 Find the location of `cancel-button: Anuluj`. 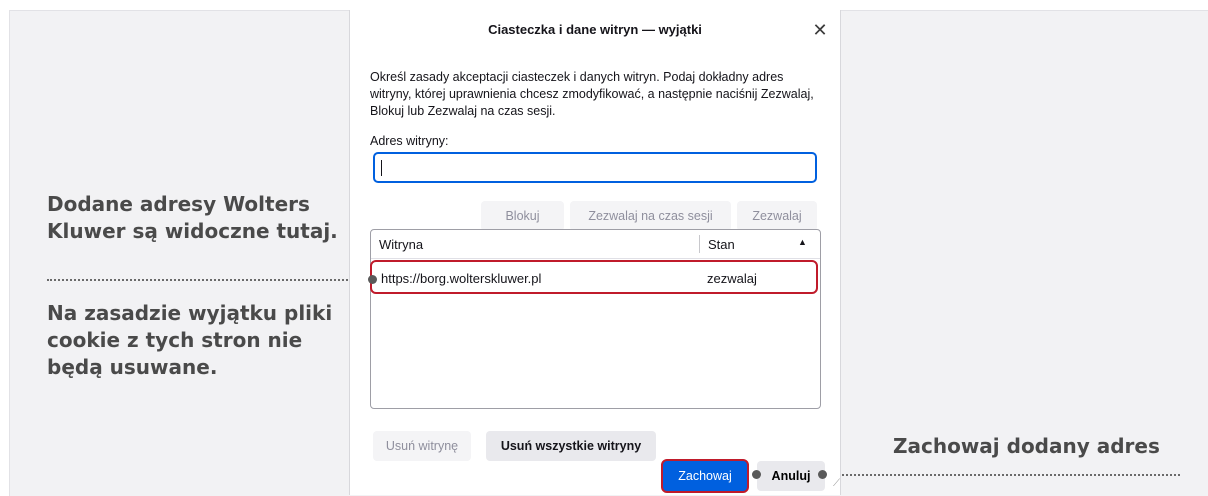

cancel-button: Anuluj is located at coordinates (791, 476).